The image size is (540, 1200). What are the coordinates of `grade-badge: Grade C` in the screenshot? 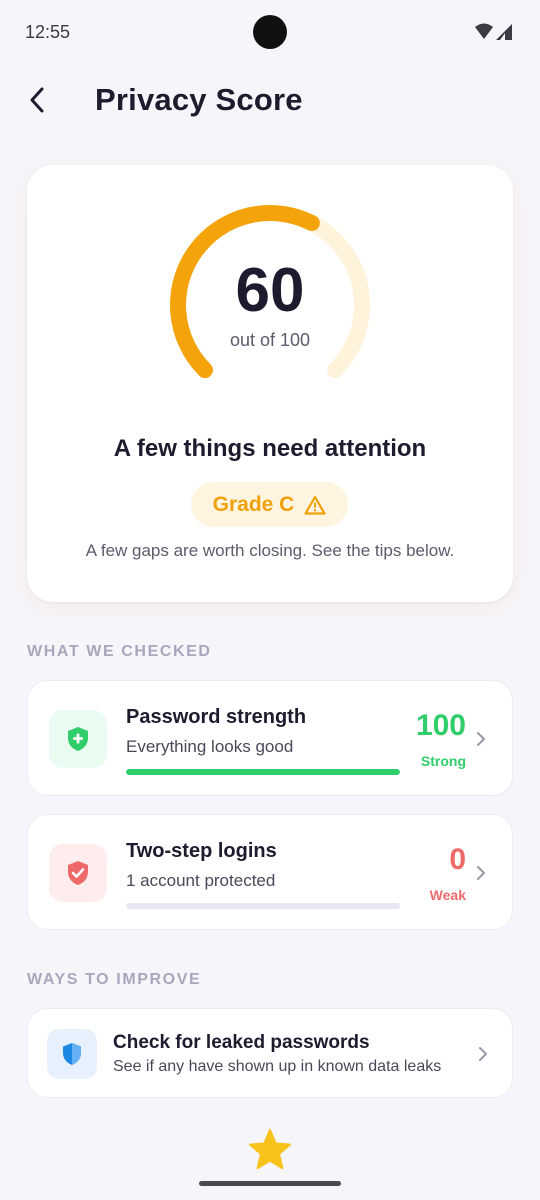 It's located at (269, 504).